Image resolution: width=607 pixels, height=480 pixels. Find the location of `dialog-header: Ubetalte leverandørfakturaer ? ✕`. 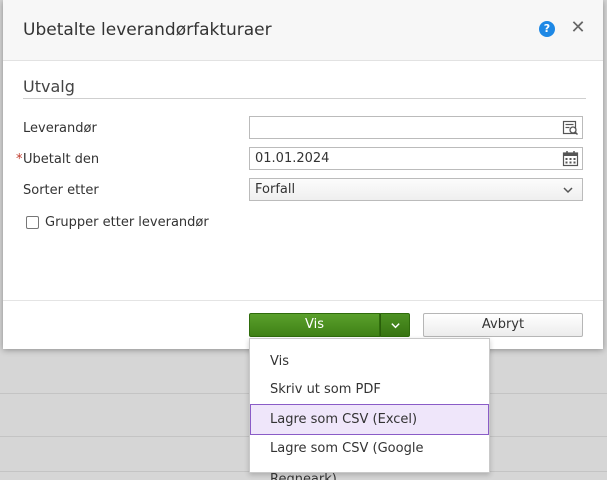

dialog-header: Ubetalte leverandørfakturaer ? ✕ is located at coordinates (303, 30).